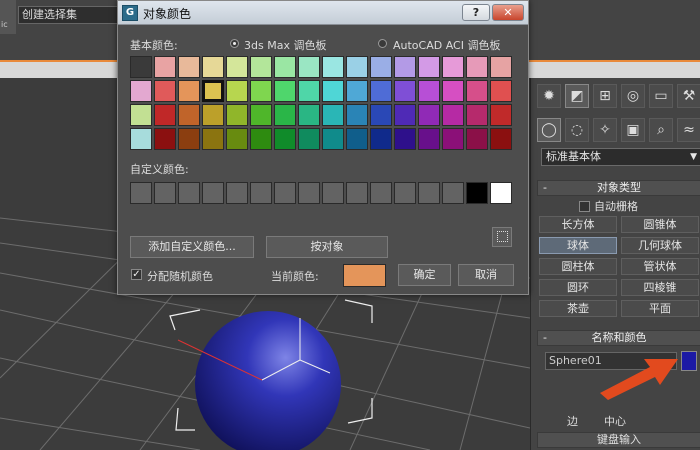  I want to click on object-type-button: 管状体, so click(660, 266).